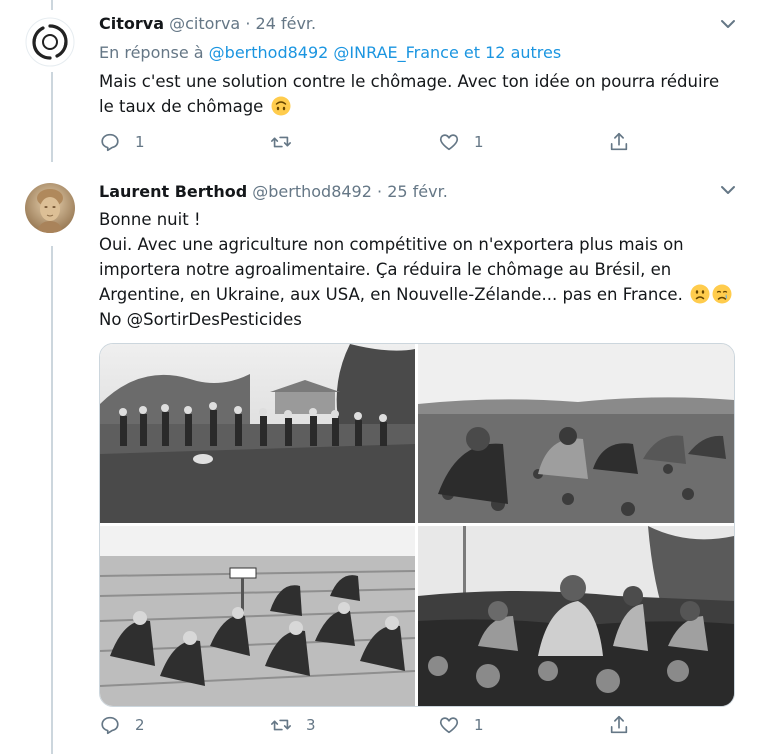 This screenshot has height=754, width=760. What do you see at coordinates (131, 23) in the screenshot?
I see `display-name: Citorva` at bounding box center [131, 23].